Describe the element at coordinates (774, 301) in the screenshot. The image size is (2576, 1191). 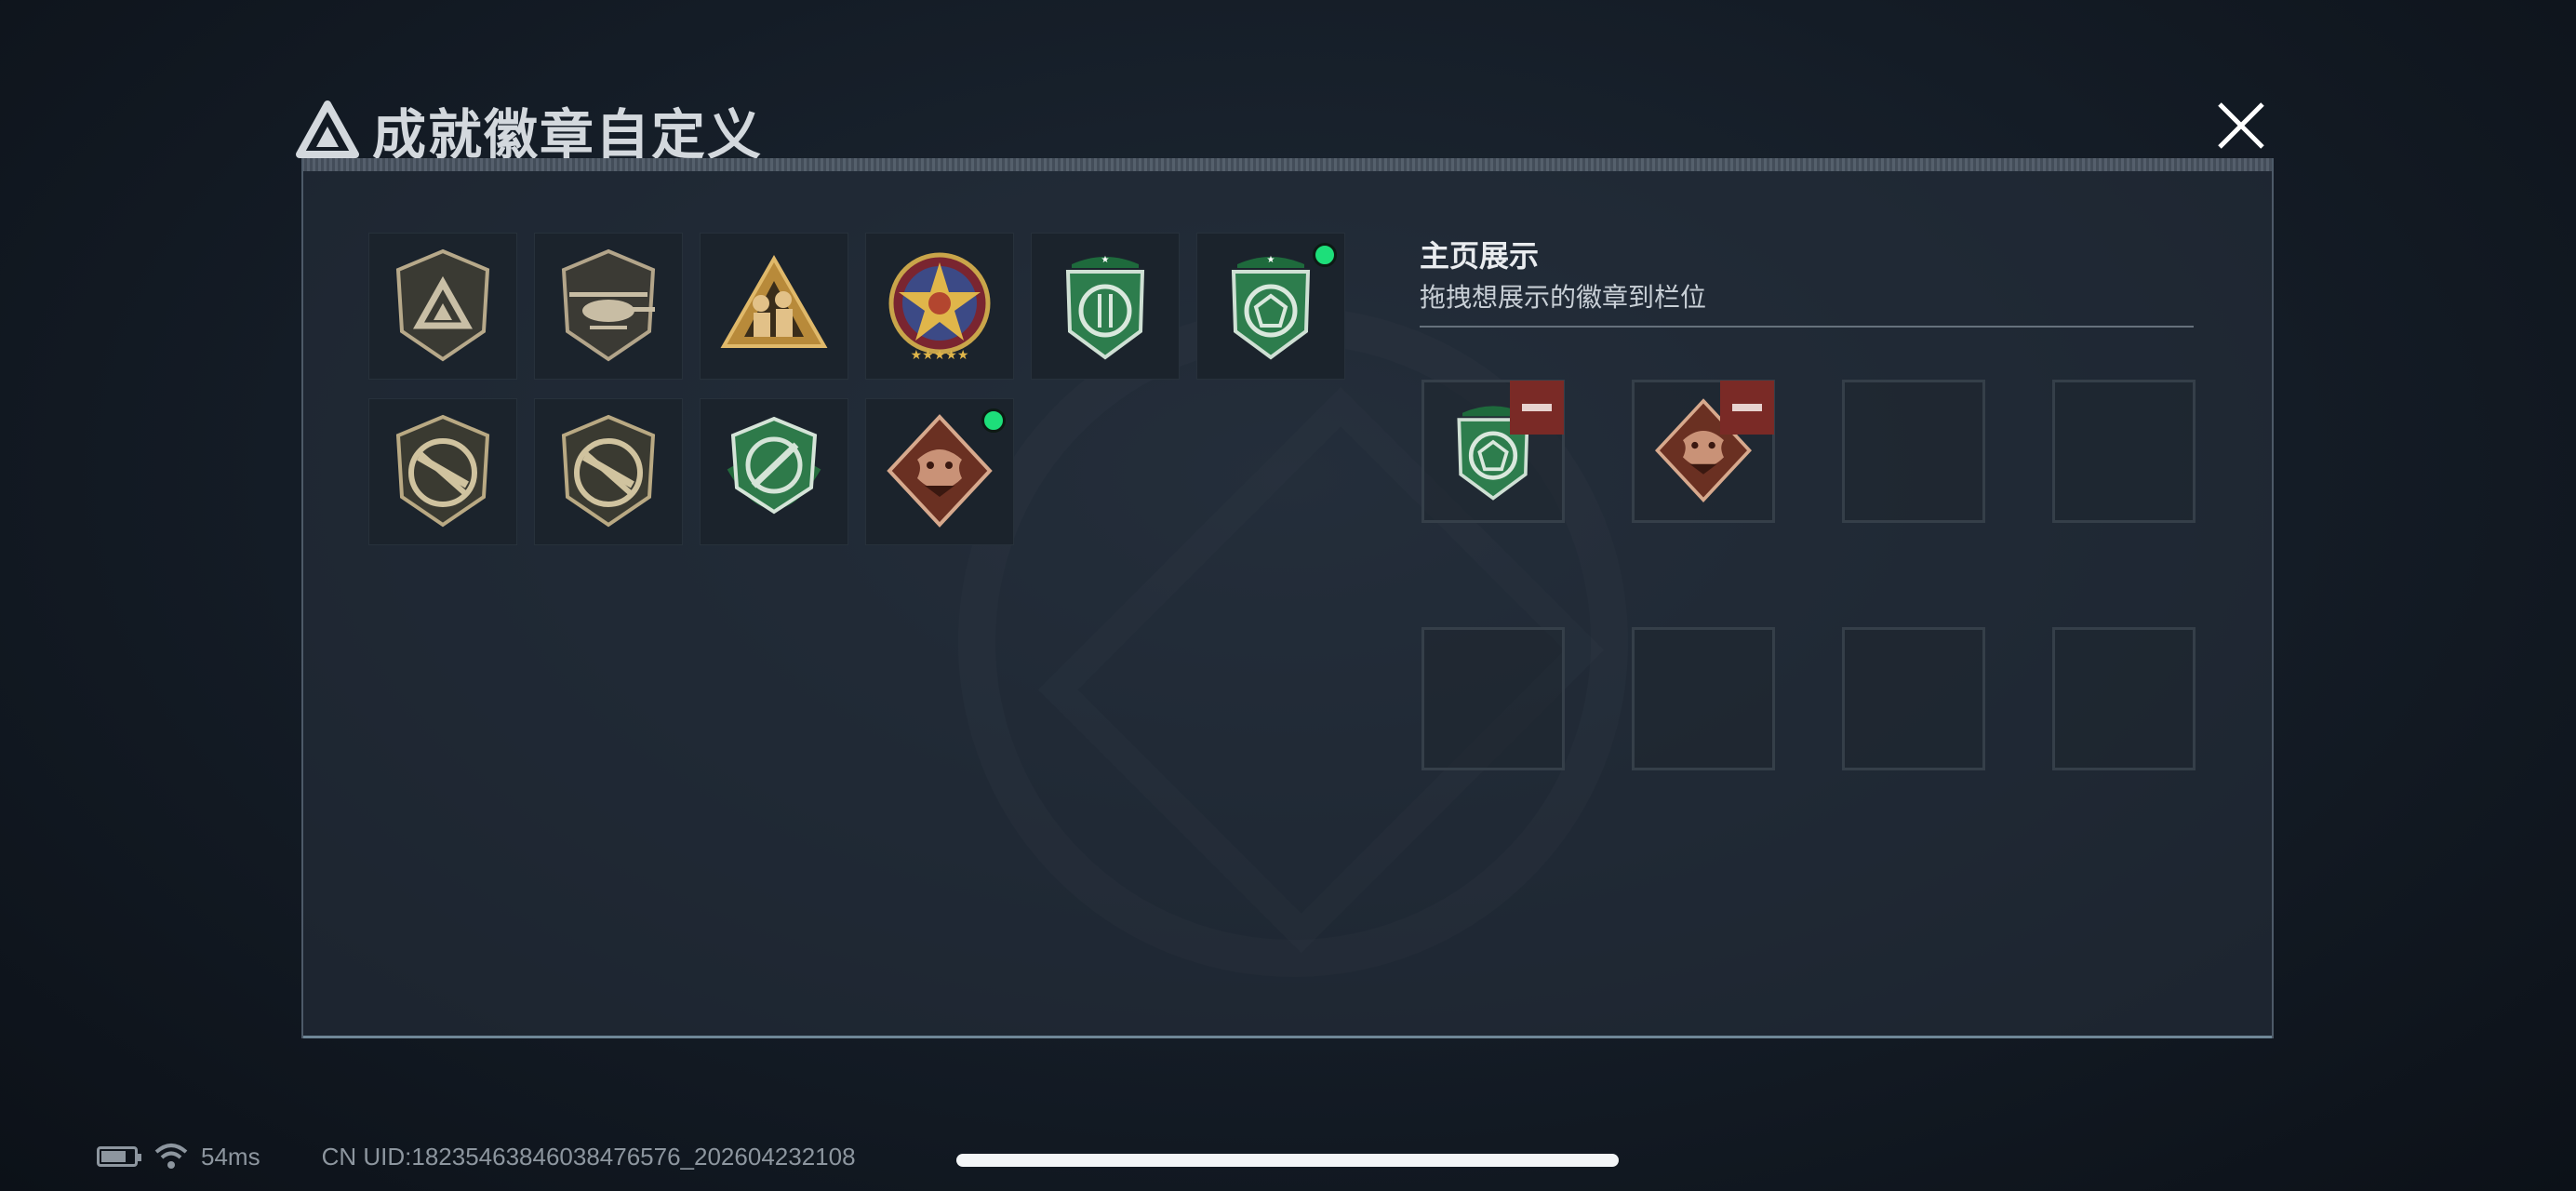
I see `soldiers-triangle-badge-icon` at that location.